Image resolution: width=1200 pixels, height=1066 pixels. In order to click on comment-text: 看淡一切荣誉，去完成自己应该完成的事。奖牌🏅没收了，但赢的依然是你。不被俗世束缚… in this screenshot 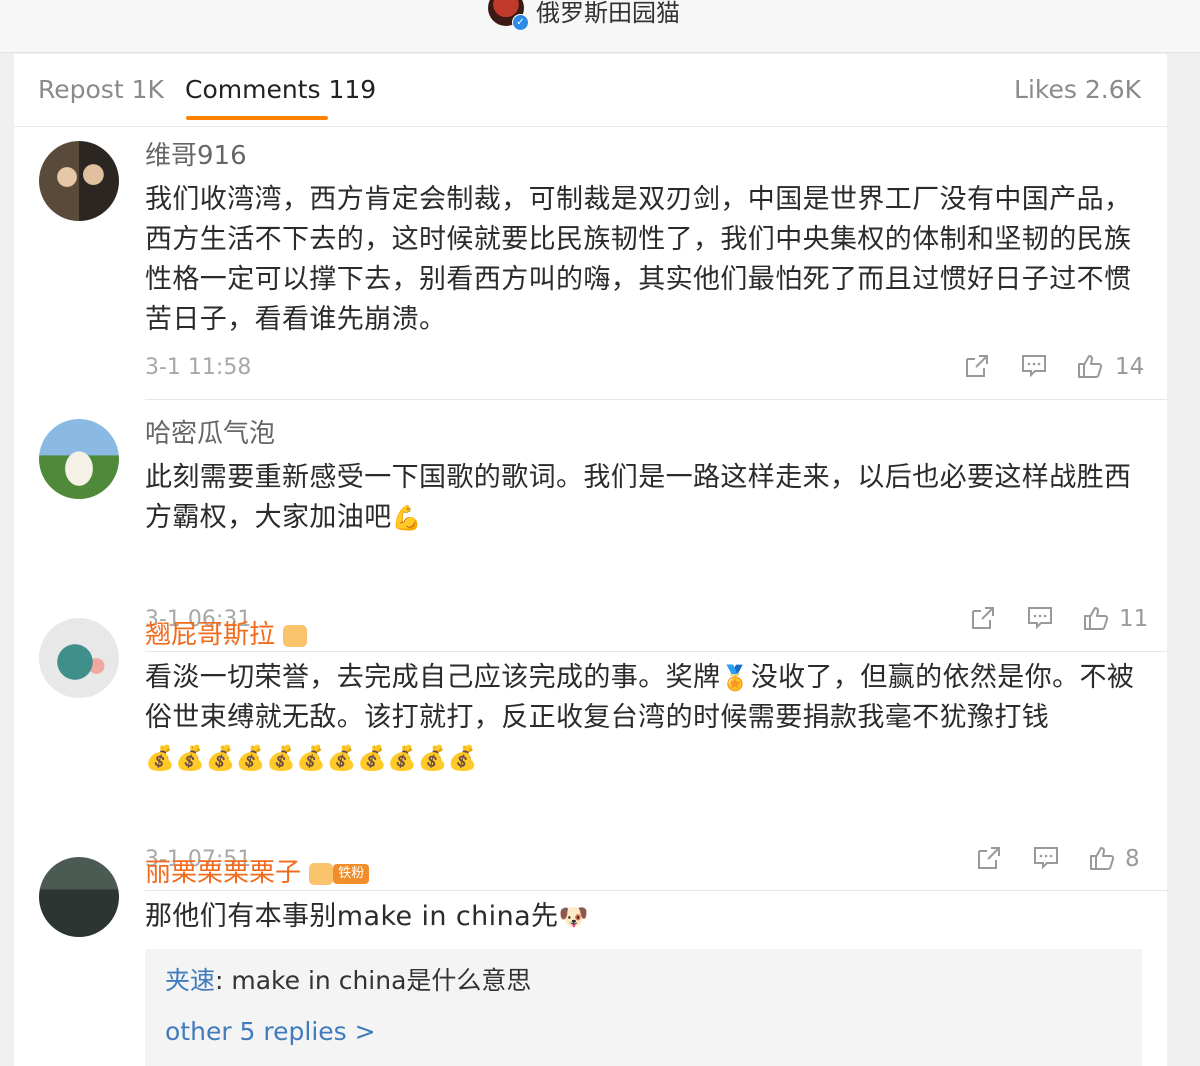, I will do `click(645, 718)`.